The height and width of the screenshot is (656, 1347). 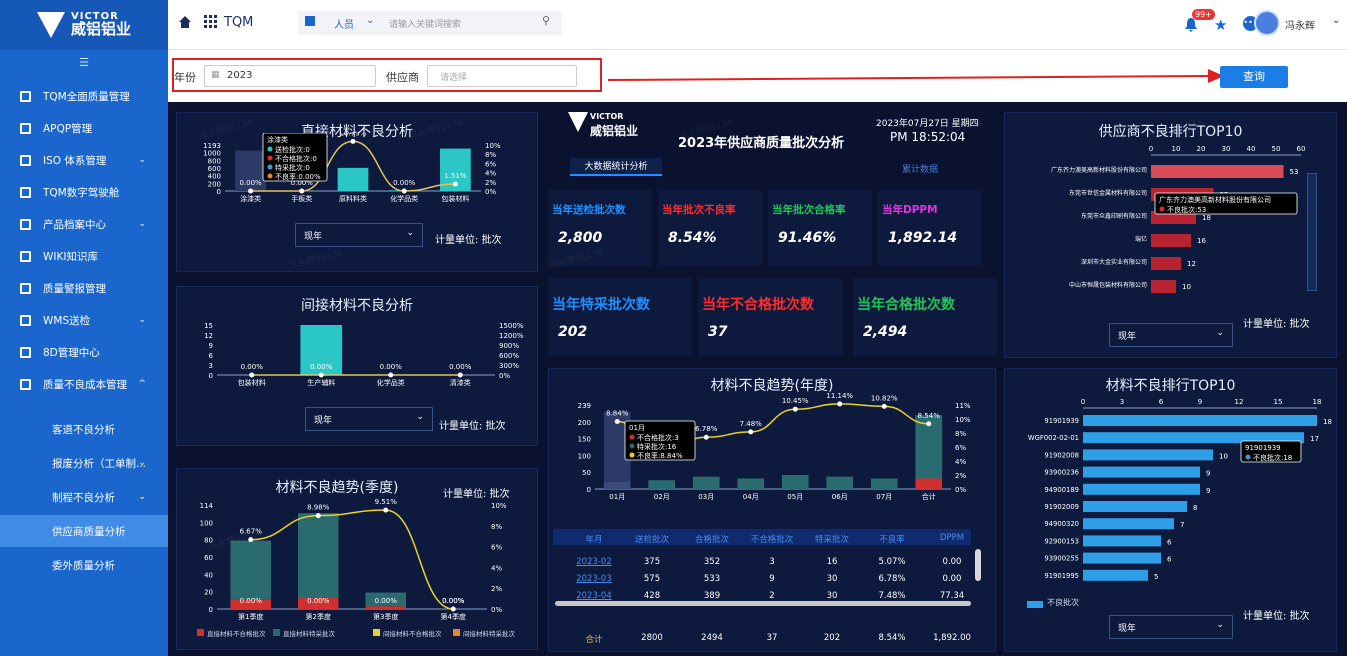 What do you see at coordinates (1312, 232) in the screenshot?
I see `vertical-slider` at bounding box center [1312, 232].